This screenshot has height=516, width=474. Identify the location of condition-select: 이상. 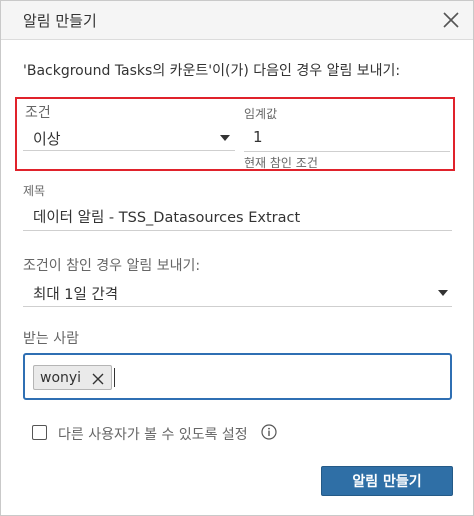
(47, 138).